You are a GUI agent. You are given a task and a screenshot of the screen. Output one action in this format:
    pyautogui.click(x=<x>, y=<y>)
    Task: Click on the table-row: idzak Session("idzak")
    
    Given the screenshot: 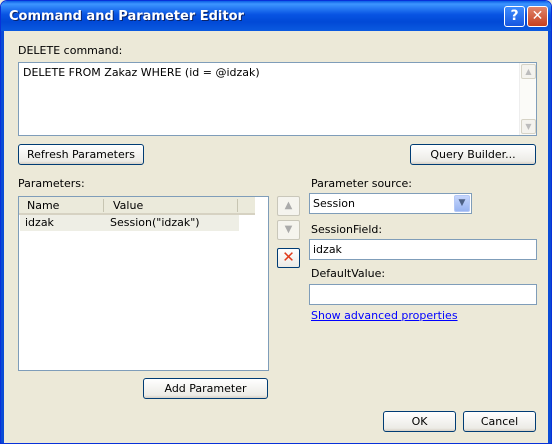 What is the action you would take?
    pyautogui.click(x=129, y=223)
    